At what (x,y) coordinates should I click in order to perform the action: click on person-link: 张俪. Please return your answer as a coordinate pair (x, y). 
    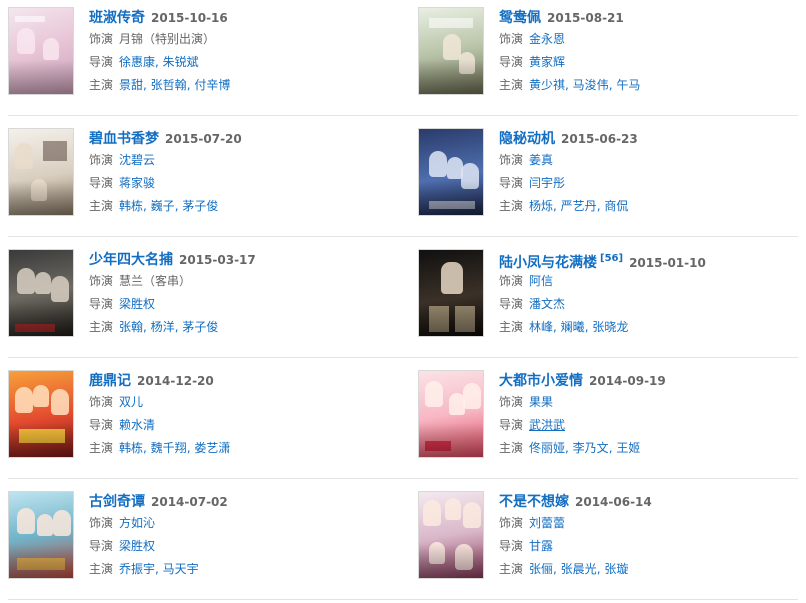
    Looking at the image, I should click on (541, 569).